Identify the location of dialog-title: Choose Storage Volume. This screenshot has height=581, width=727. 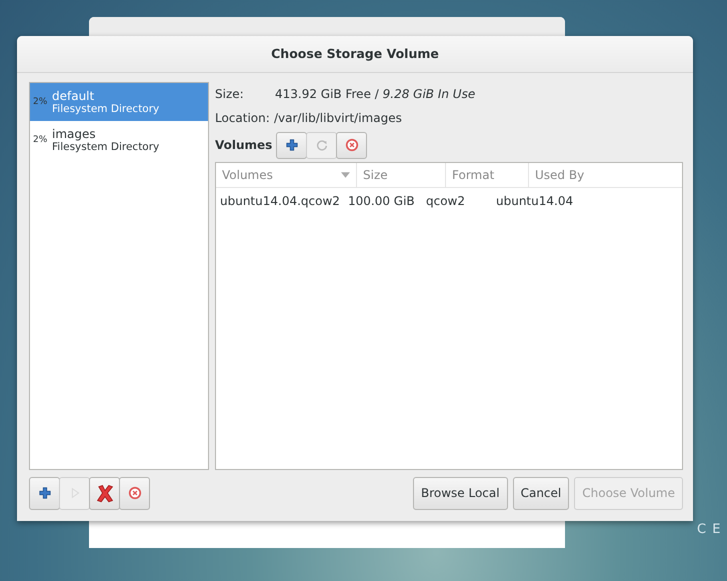
(355, 54).